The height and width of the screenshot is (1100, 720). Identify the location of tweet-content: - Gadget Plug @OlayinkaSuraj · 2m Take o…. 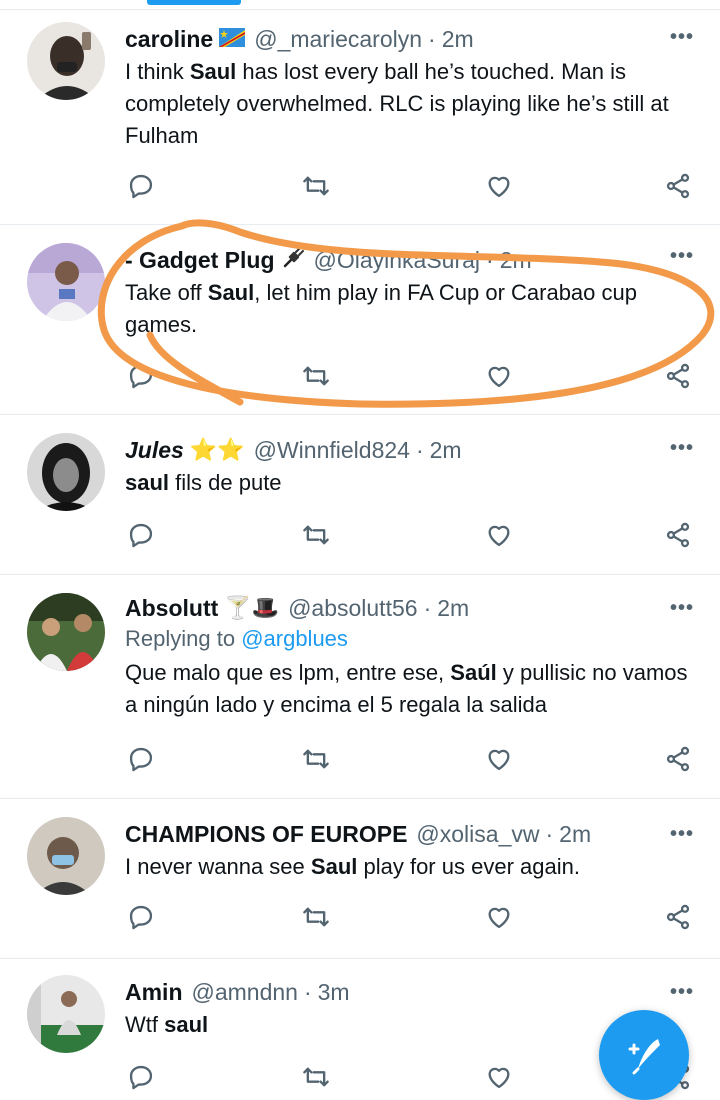
(409, 293).